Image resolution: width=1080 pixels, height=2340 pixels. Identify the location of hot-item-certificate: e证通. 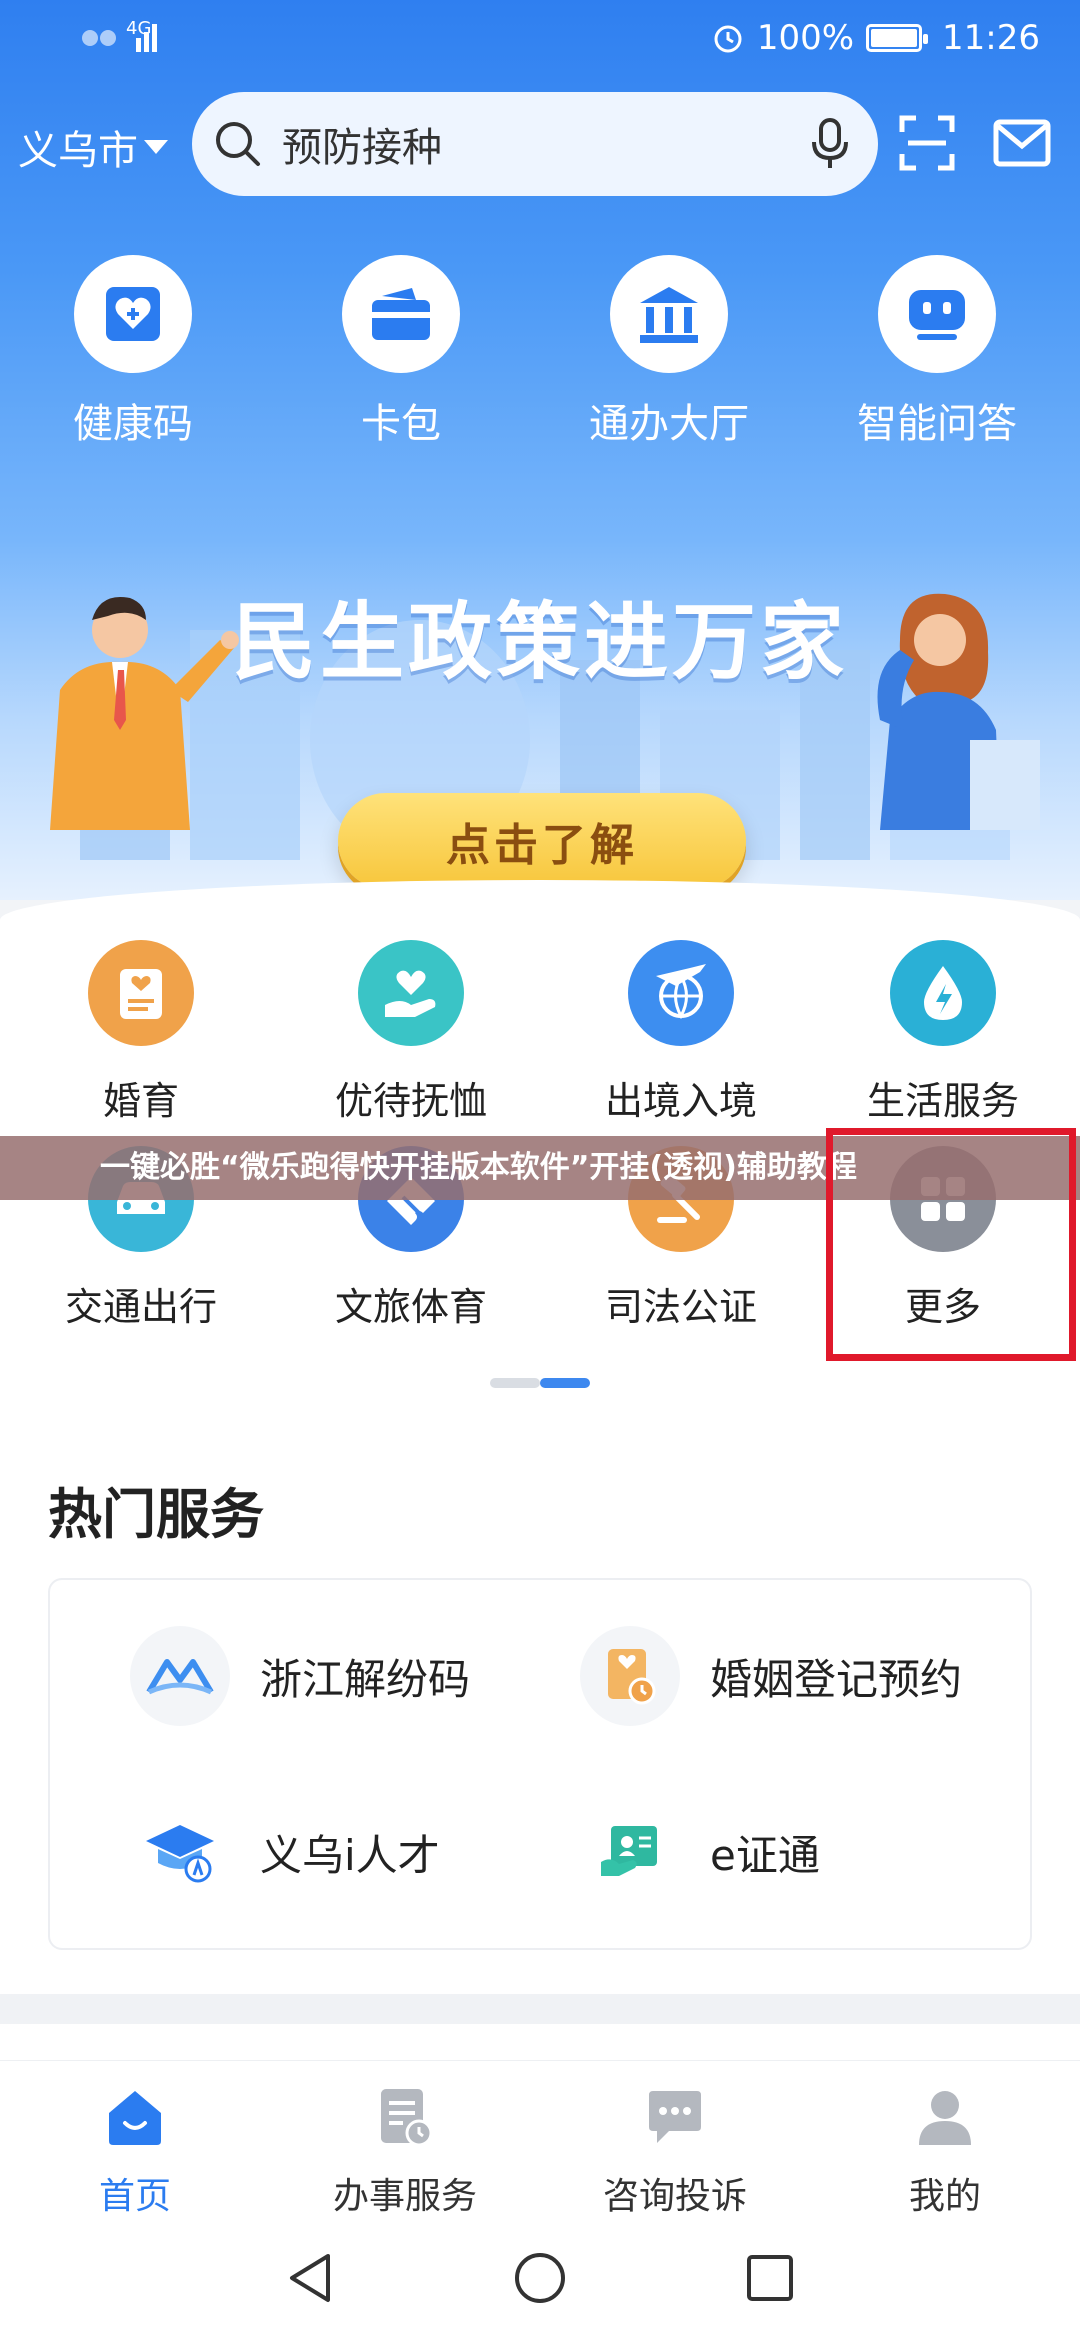
(700, 1852).